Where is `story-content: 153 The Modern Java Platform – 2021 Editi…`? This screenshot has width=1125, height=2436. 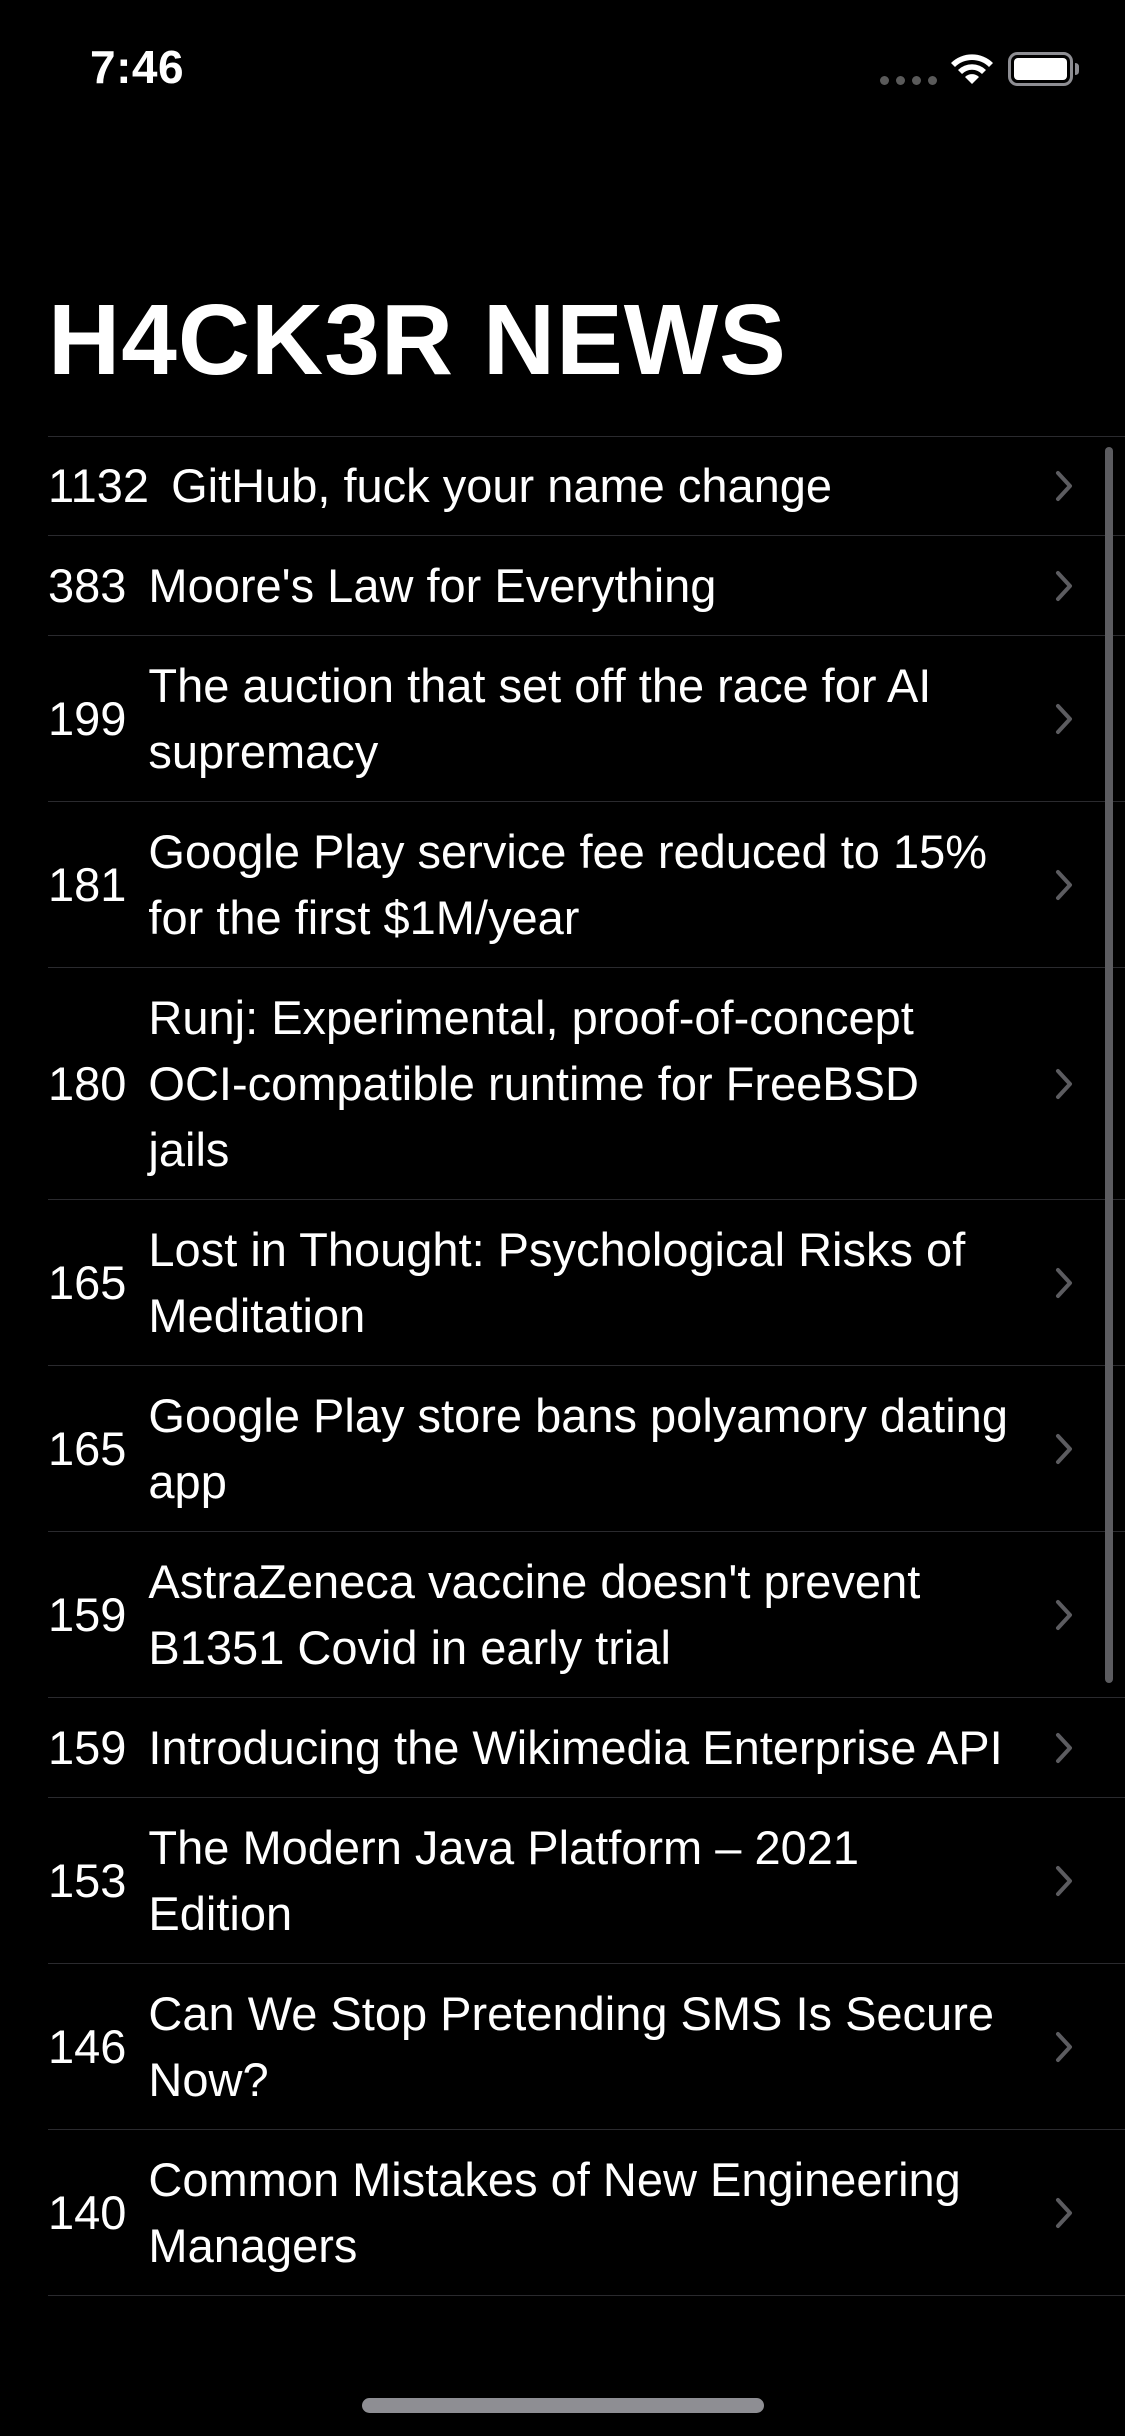
story-content: 153 The Modern Java Platform – 2021 Editi… is located at coordinates (528, 1881).